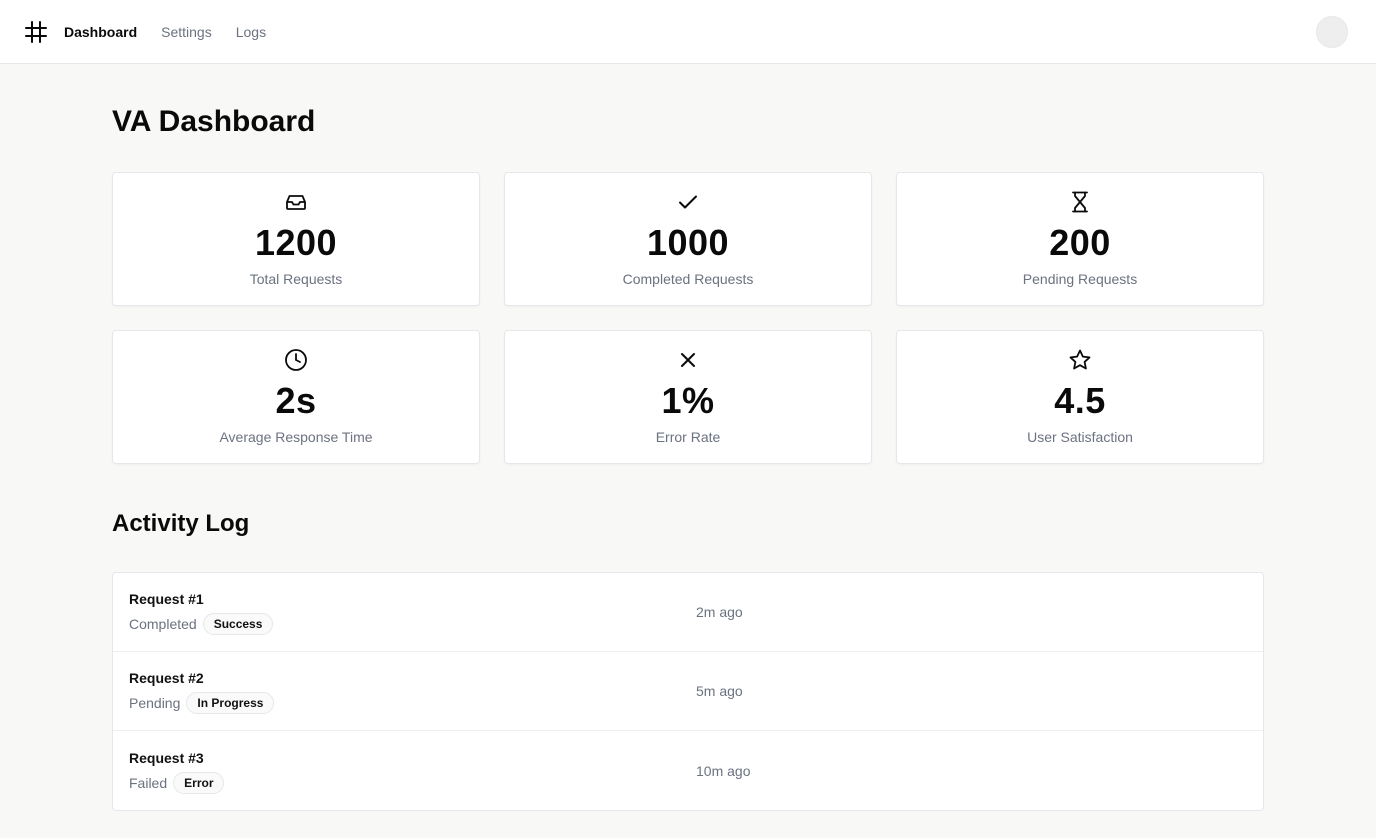 This screenshot has height=838, width=1376. What do you see at coordinates (1332, 32) in the screenshot?
I see `user-avatar` at bounding box center [1332, 32].